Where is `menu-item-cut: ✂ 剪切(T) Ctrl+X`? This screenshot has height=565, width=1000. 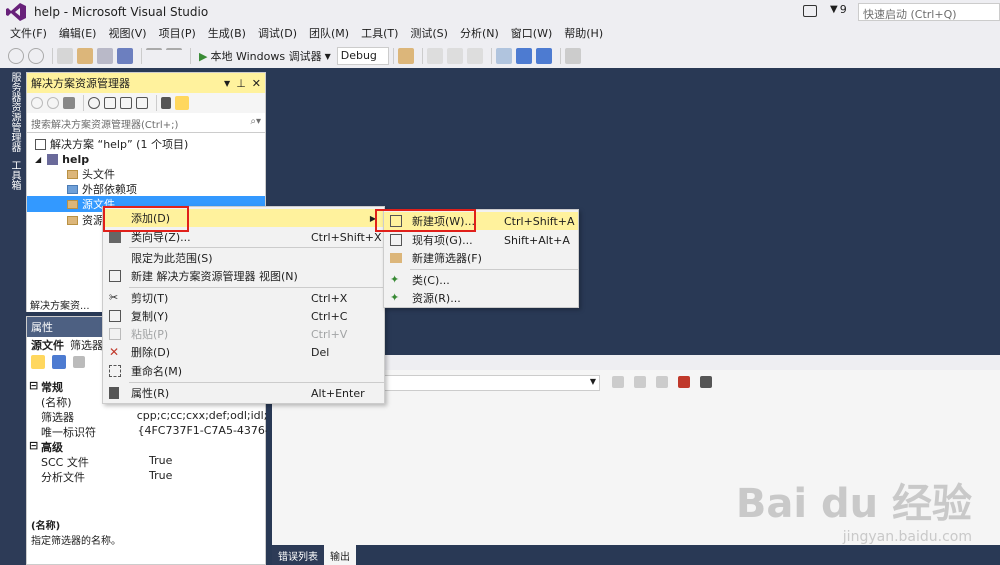
menu-item-cut: ✂ 剪切(T) Ctrl+X is located at coordinates (243, 298).